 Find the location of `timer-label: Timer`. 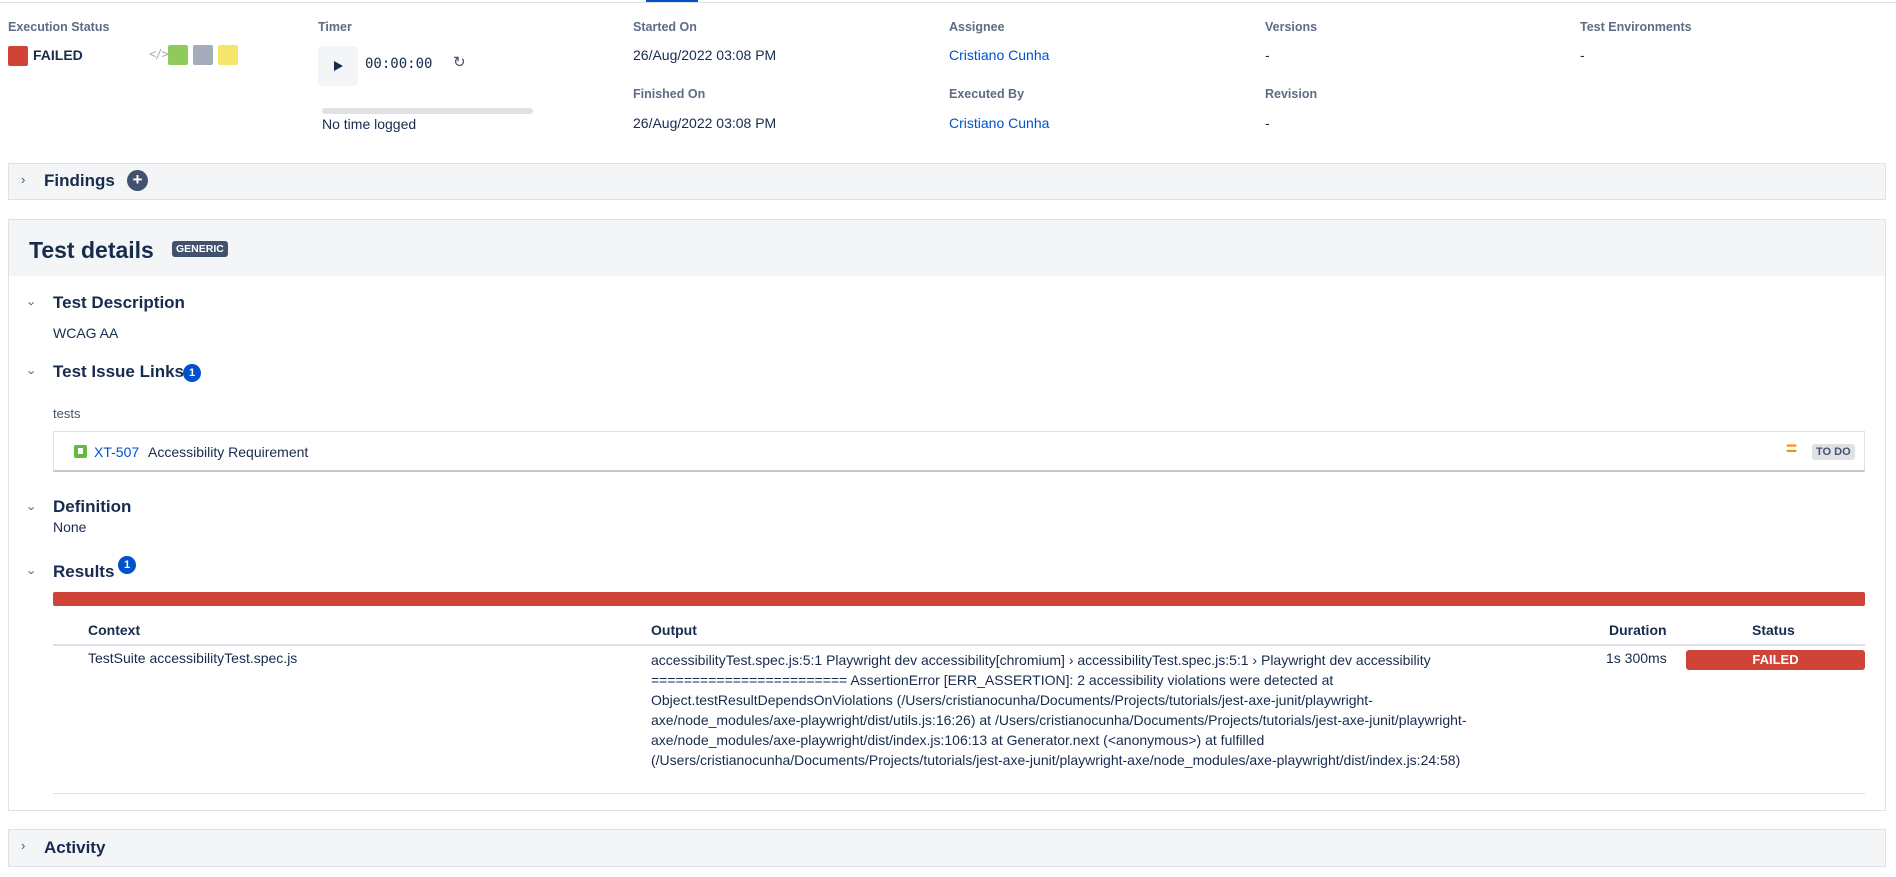

timer-label: Timer is located at coordinates (335, 27).